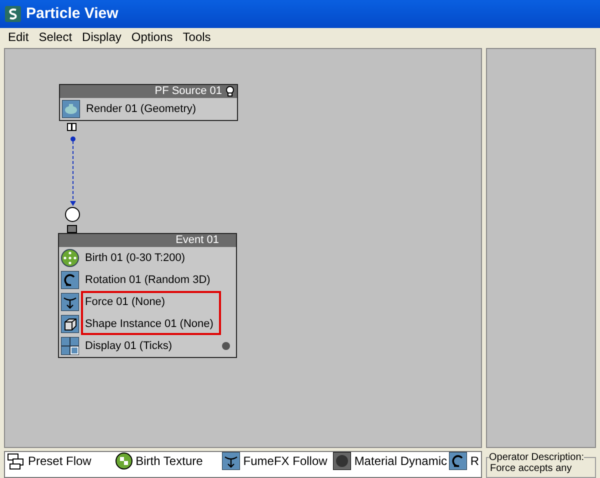 Image resolution: width=600 pixels, height=478 pixels. What do you see at coordinates (169, 461) in the screenshot?
I see `depot-item: Birth Texture` at bounding box center [169, 461].